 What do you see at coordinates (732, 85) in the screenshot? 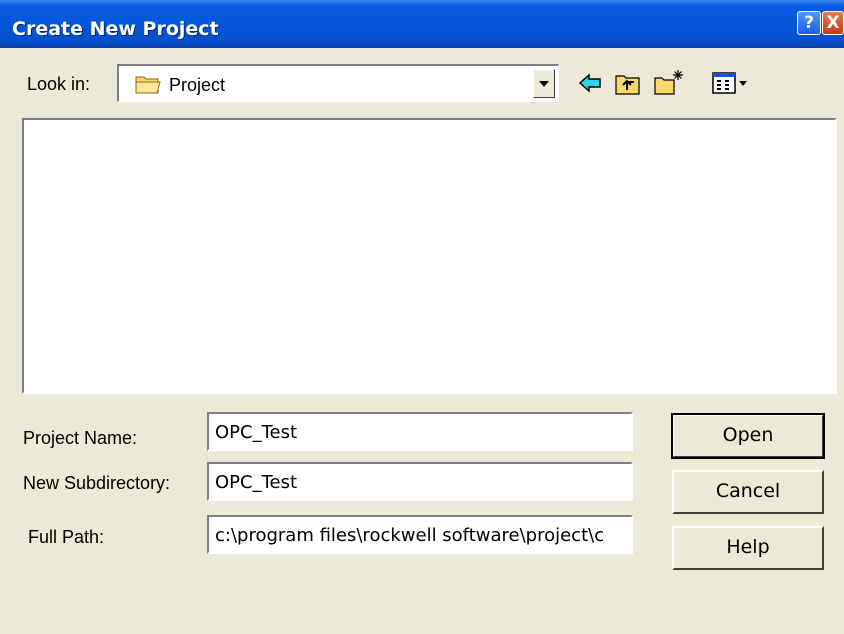
I see `view-menu-icon` at bounding box center [732, 85].